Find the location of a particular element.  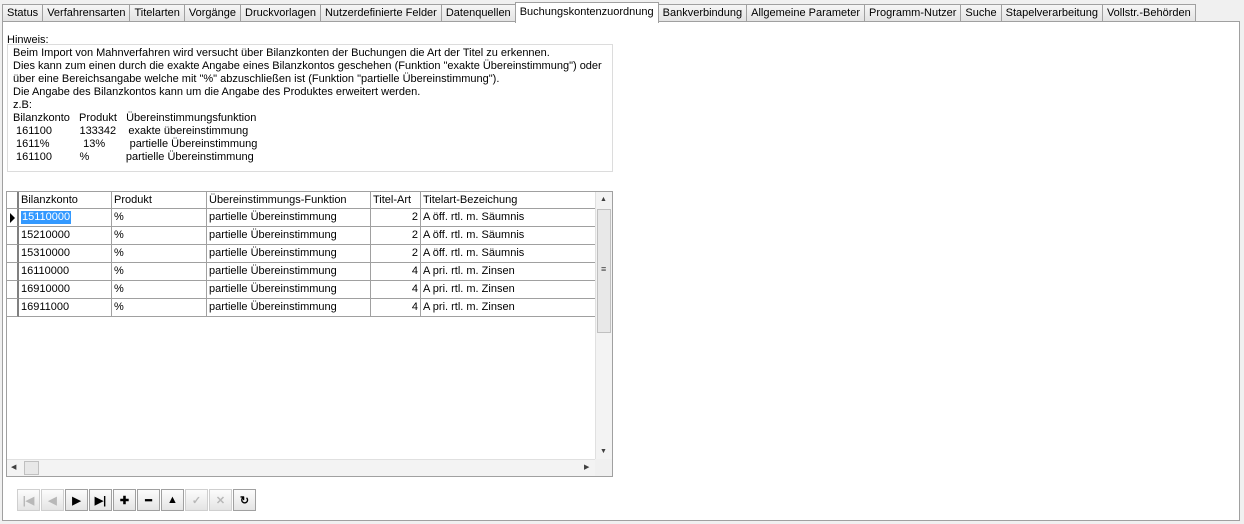

cell-bilanzkonto: 16910000 is located at coordinates (65, 290).